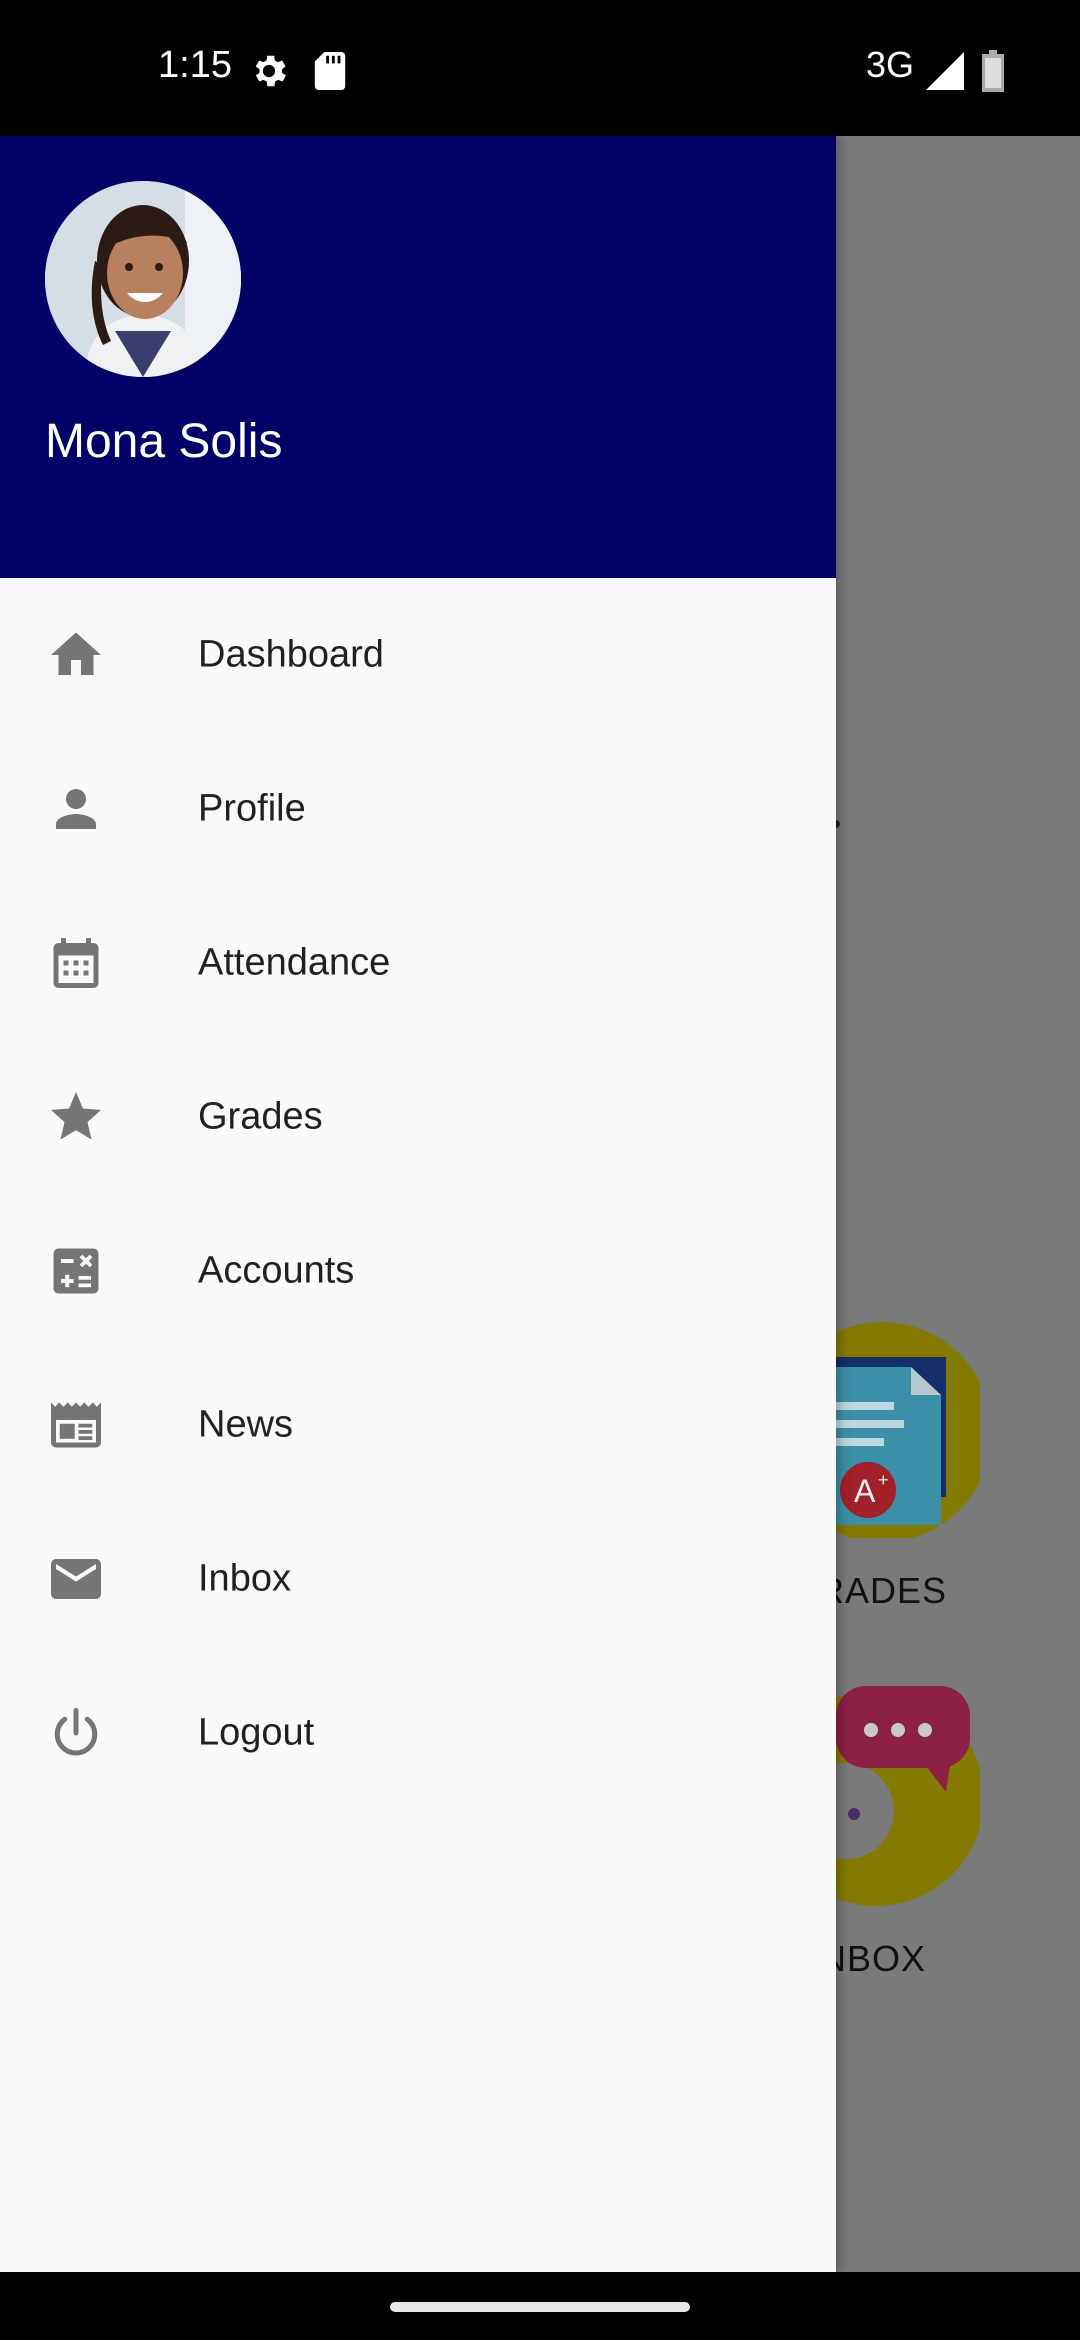 Image resolution: width=1080 pixels, height=2340 pixels. Describe the element at coordinates (418, 655) in the screenshot. I see `menu-item-dashboard: Dashboard` at that location.